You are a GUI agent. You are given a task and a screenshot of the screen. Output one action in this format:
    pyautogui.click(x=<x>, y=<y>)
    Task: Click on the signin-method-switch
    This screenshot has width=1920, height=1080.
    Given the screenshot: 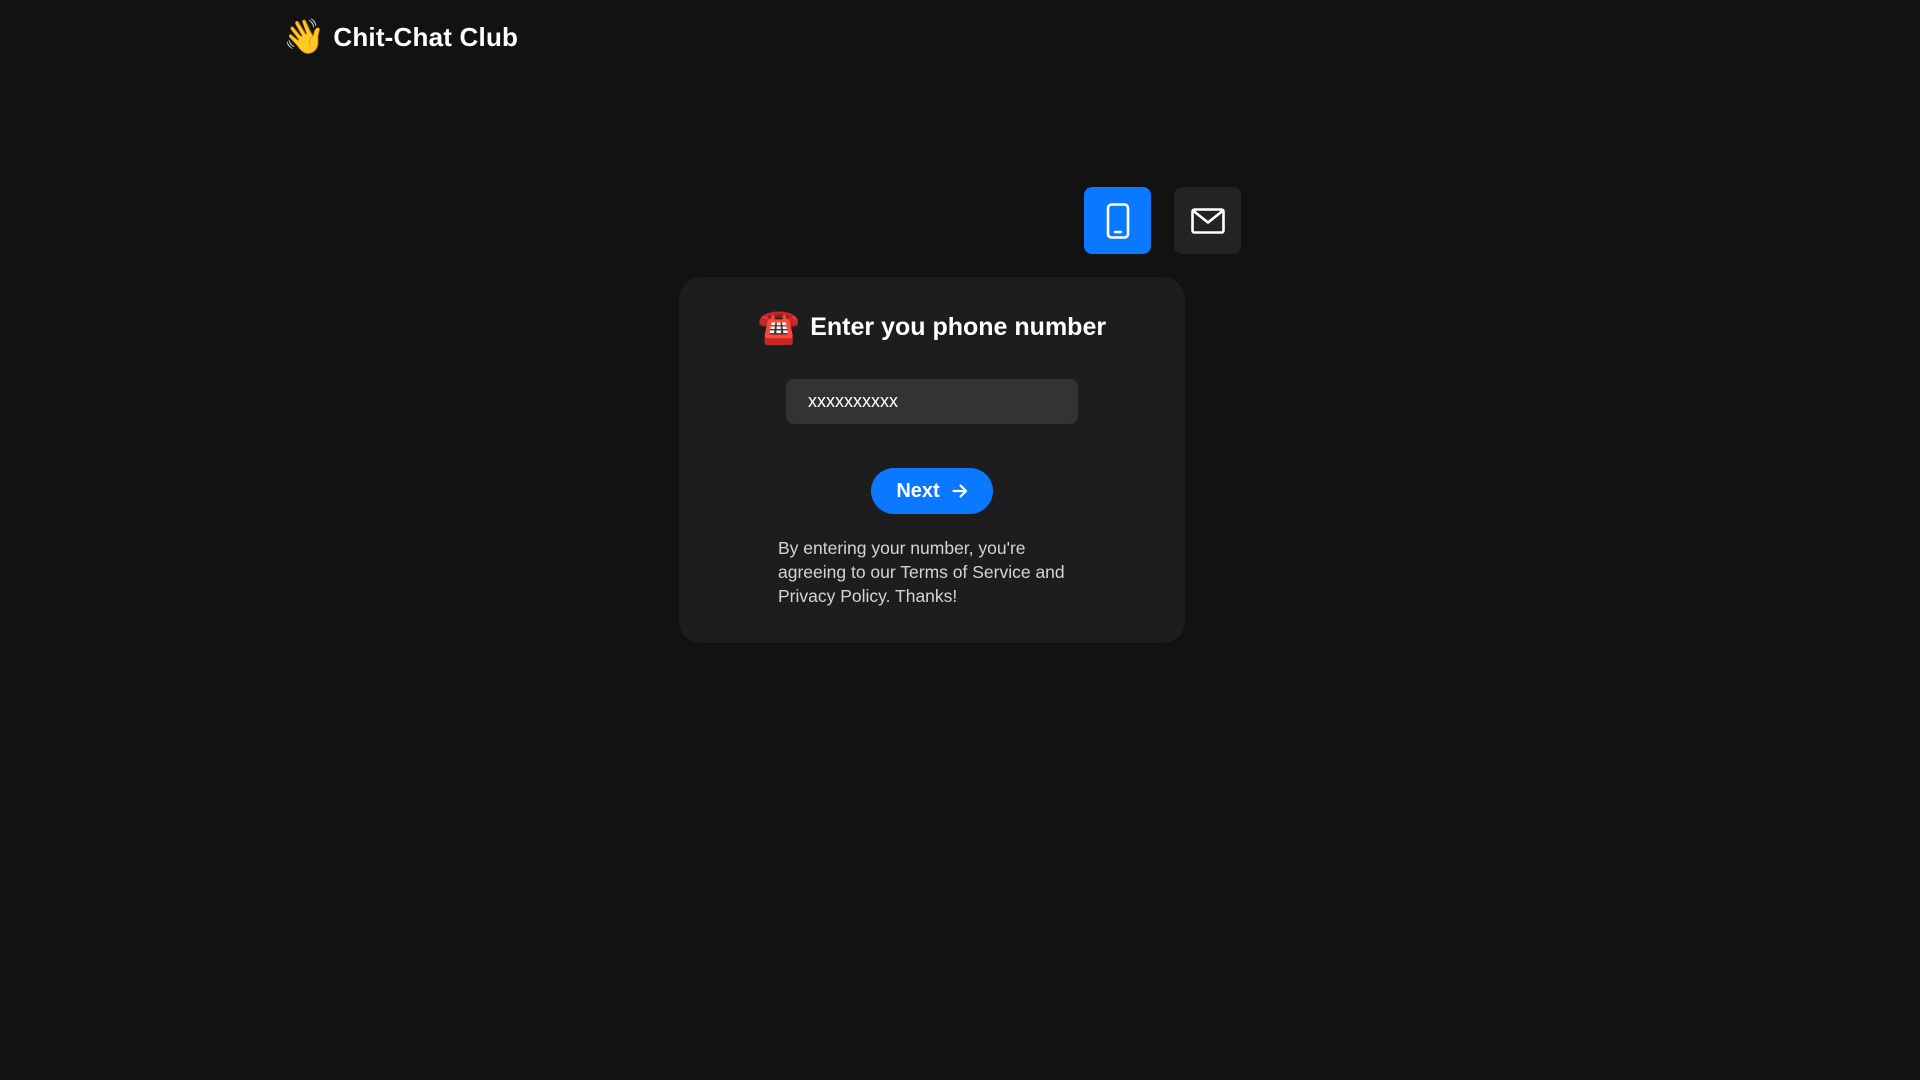 What is the action you would take?
    pyautogui.click(x=1162, y=220)
    